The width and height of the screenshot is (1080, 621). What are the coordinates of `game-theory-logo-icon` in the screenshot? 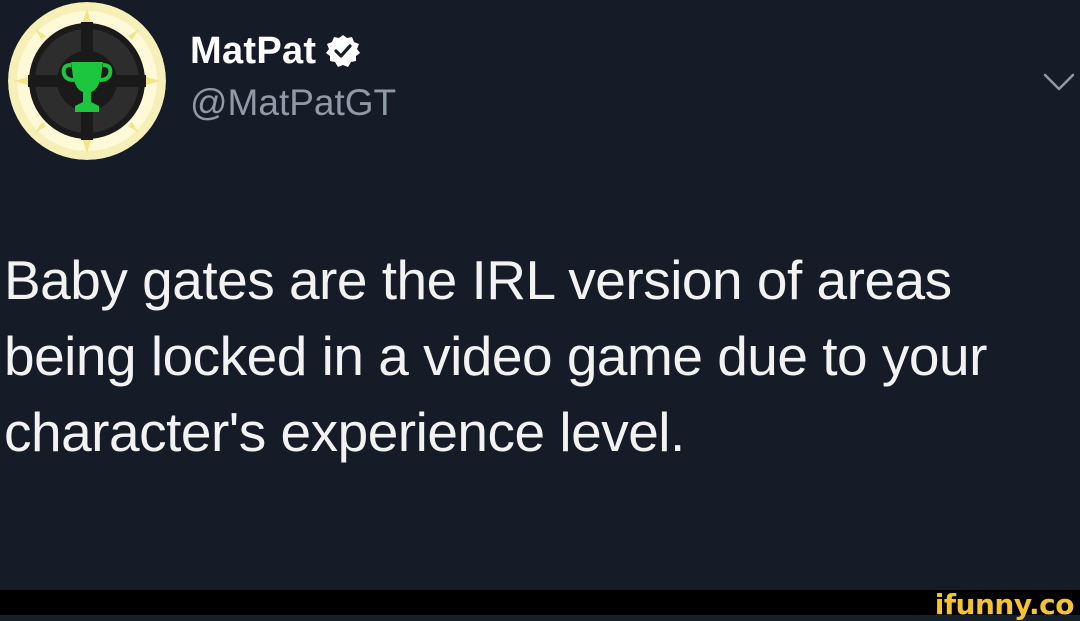 It's located at (87, 81).